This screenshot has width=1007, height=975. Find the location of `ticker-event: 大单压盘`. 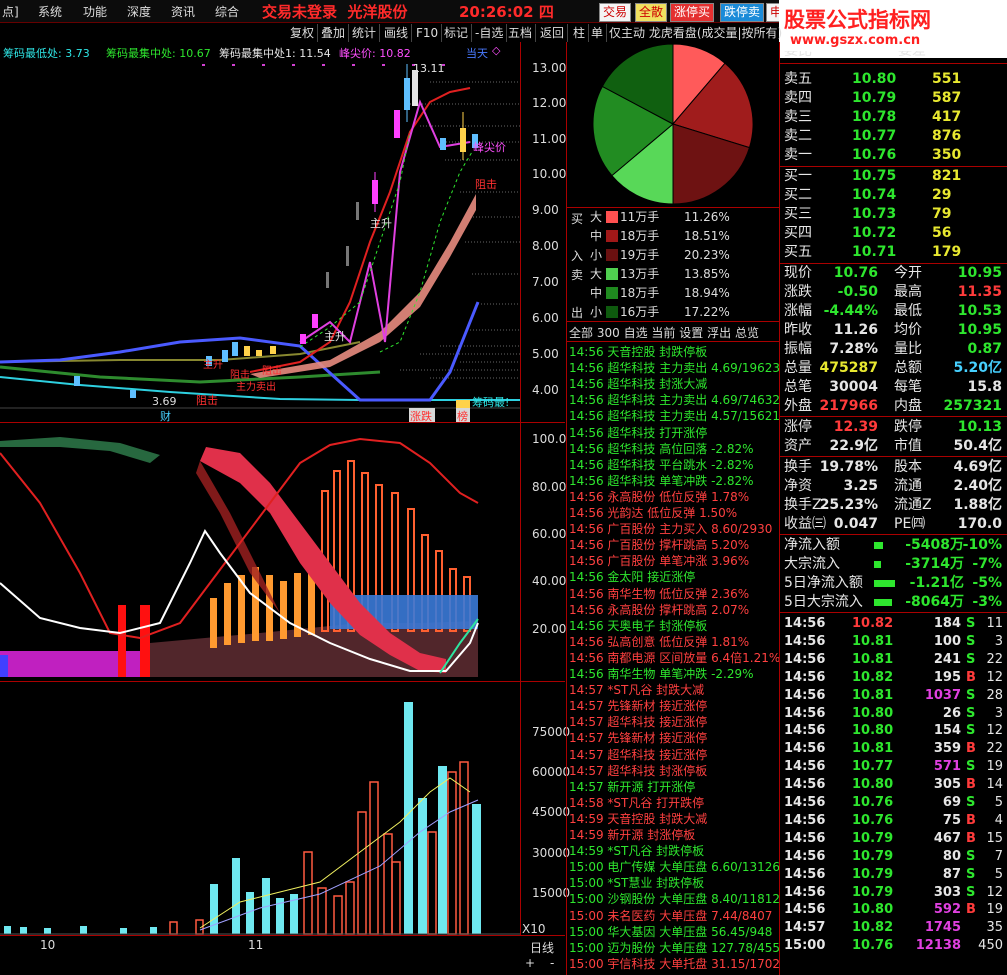

ticker-event: 大单压盘 is located at coordinates (685, 931).